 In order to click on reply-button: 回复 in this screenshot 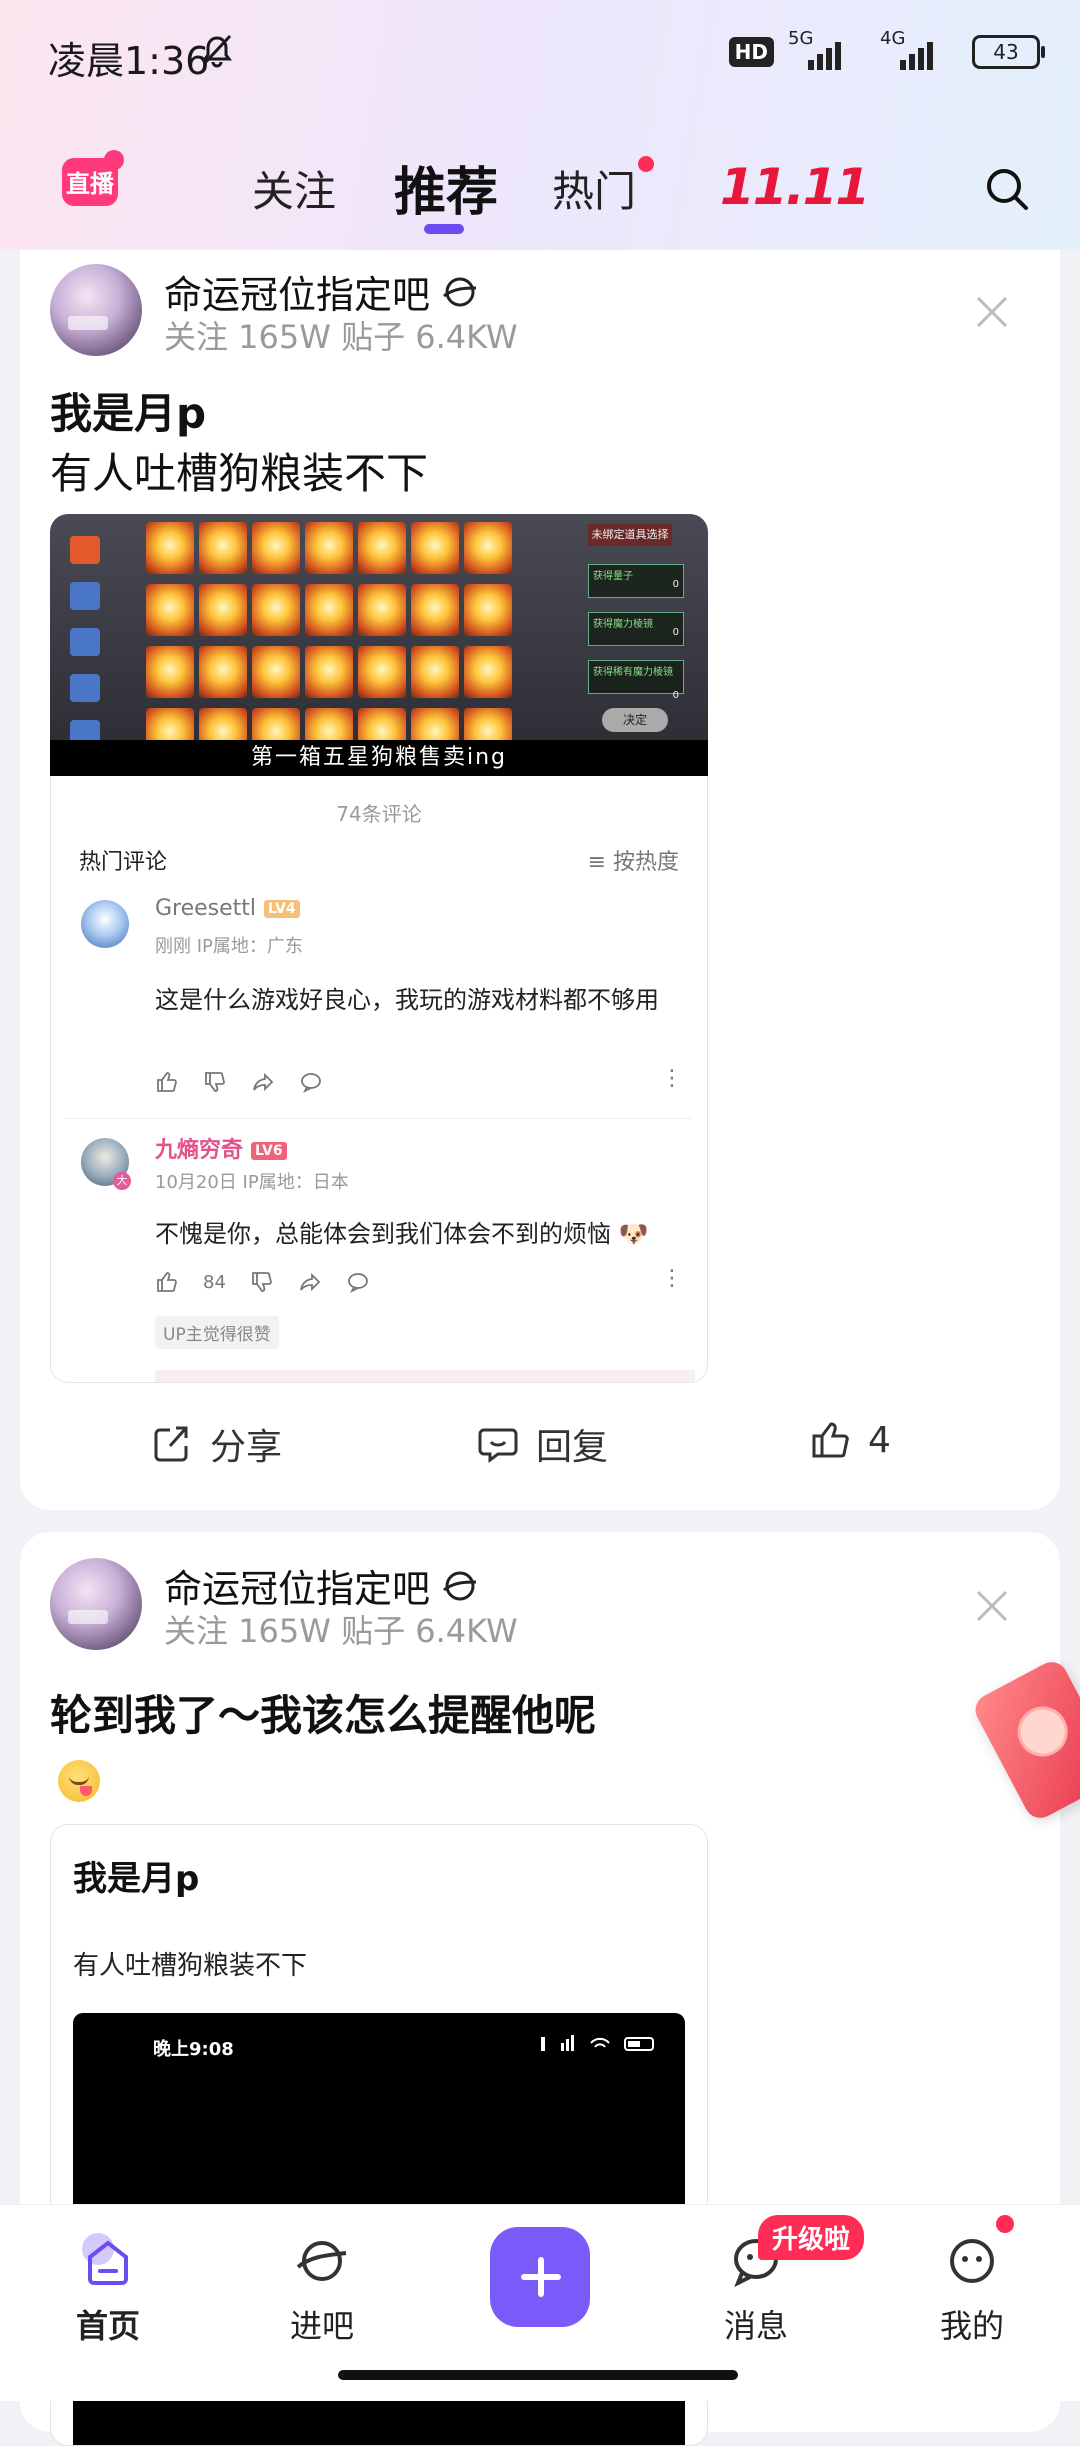, I will do `click(542, 1444)`.